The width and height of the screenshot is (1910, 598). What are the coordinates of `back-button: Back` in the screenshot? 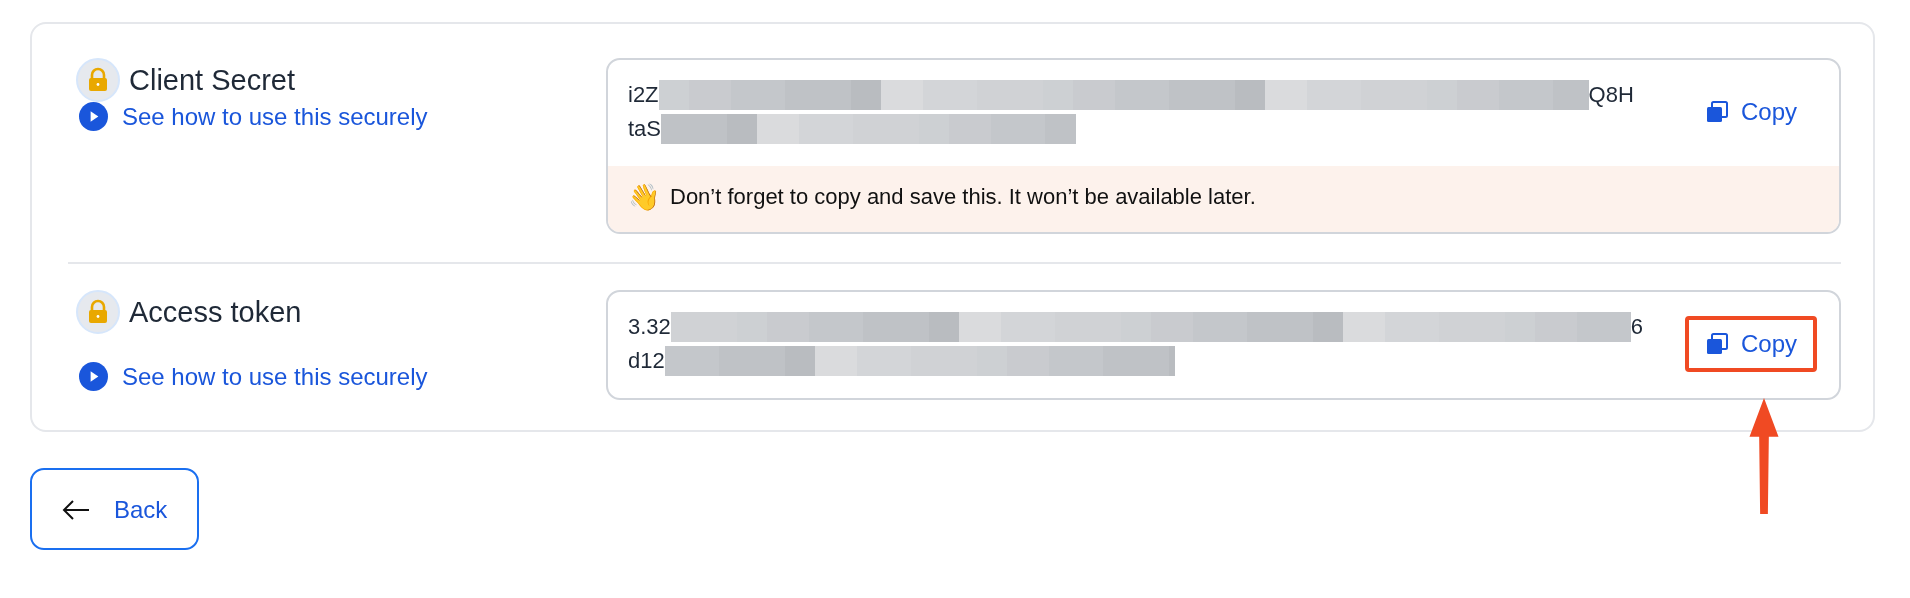 It's located at (115, 509).